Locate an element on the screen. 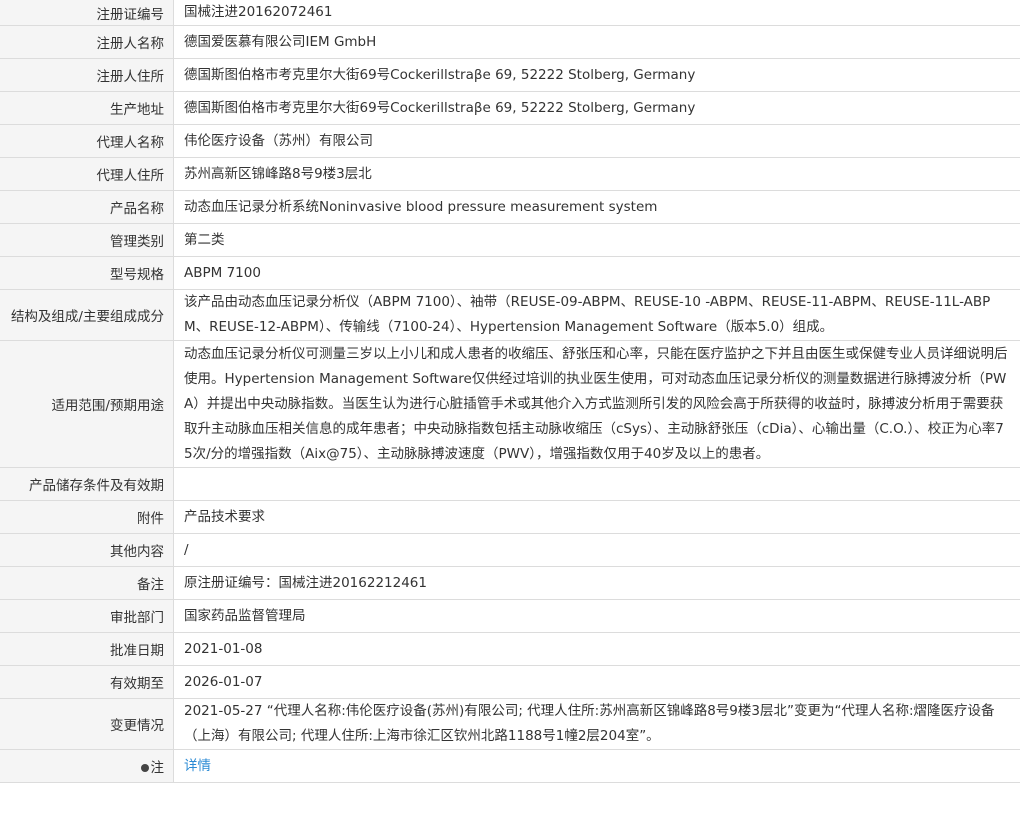 This screenshot has width=1020, height=814. field-value: 2026-01-07 is located at coordinates (596, 682).